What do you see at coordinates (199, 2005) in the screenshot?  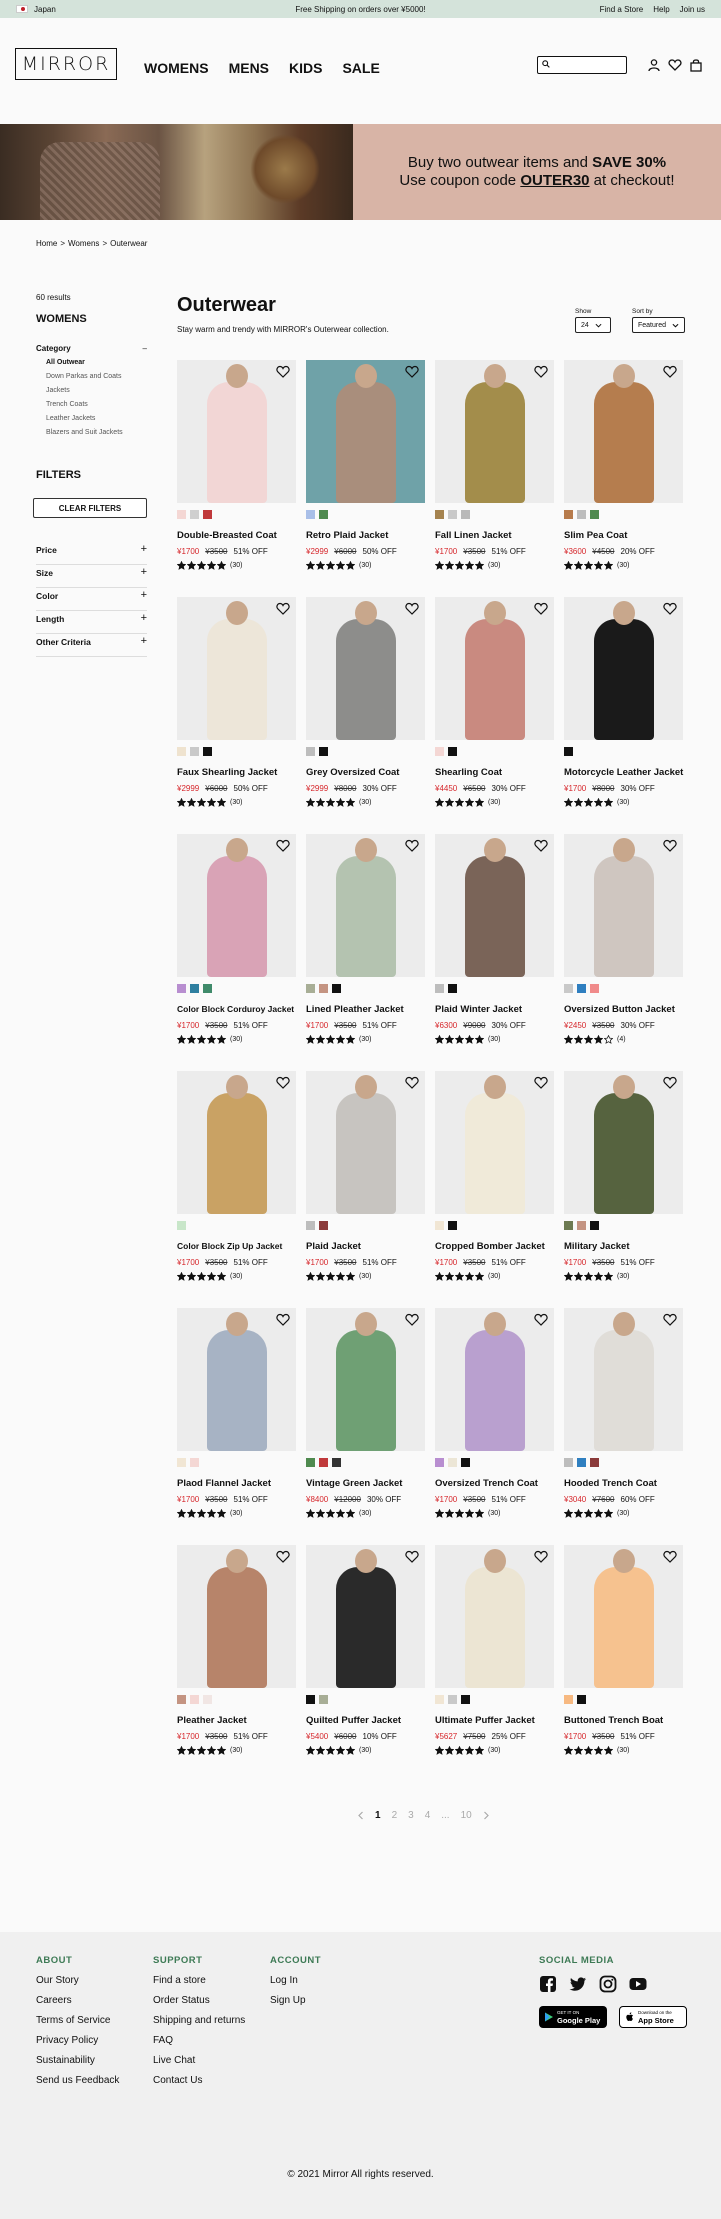 I see `footer-link: Order Status` at bounding box center [199, 2005].